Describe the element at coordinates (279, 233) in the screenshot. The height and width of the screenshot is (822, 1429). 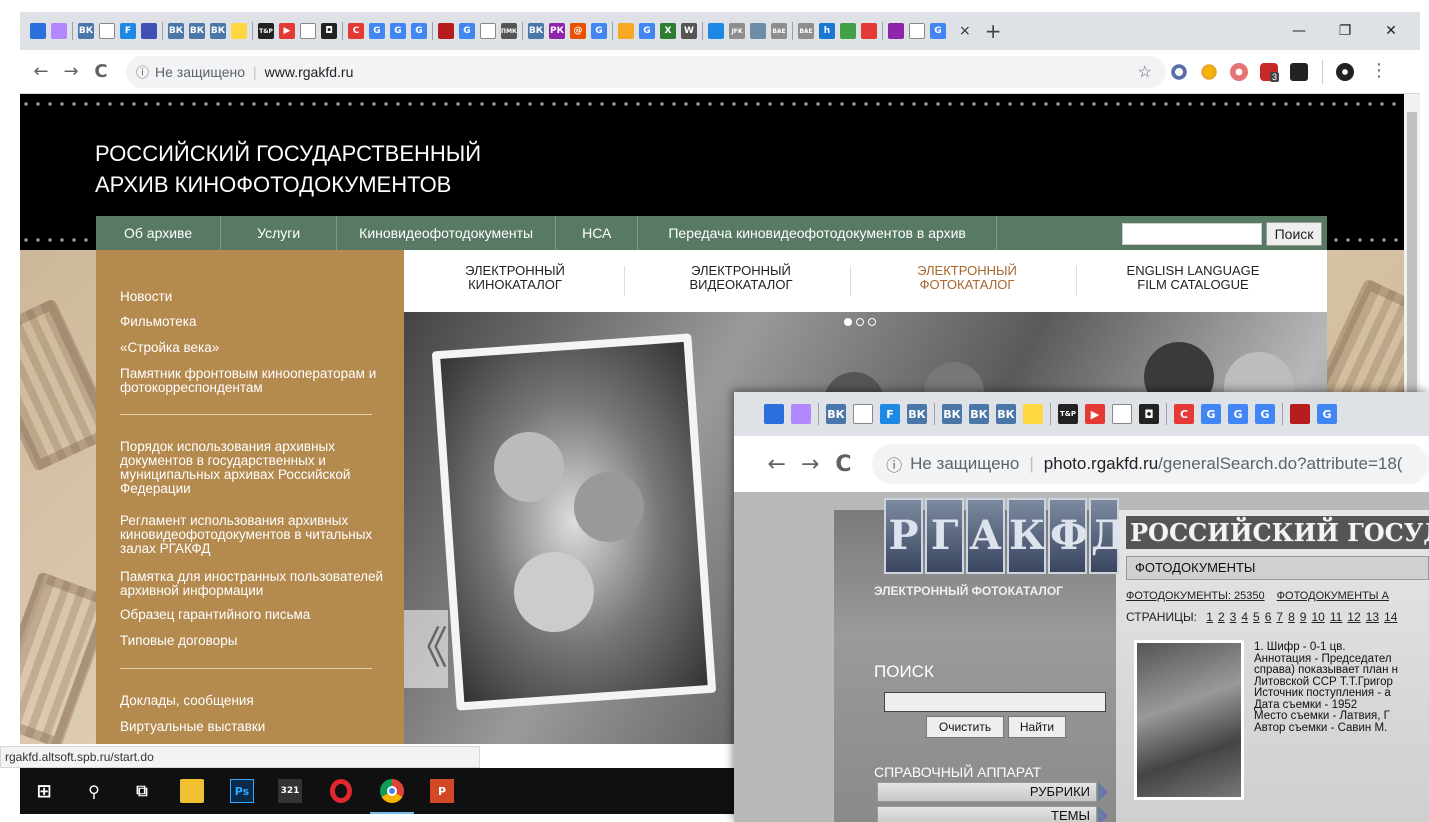
I see `nav-services: Услуги` at that location.